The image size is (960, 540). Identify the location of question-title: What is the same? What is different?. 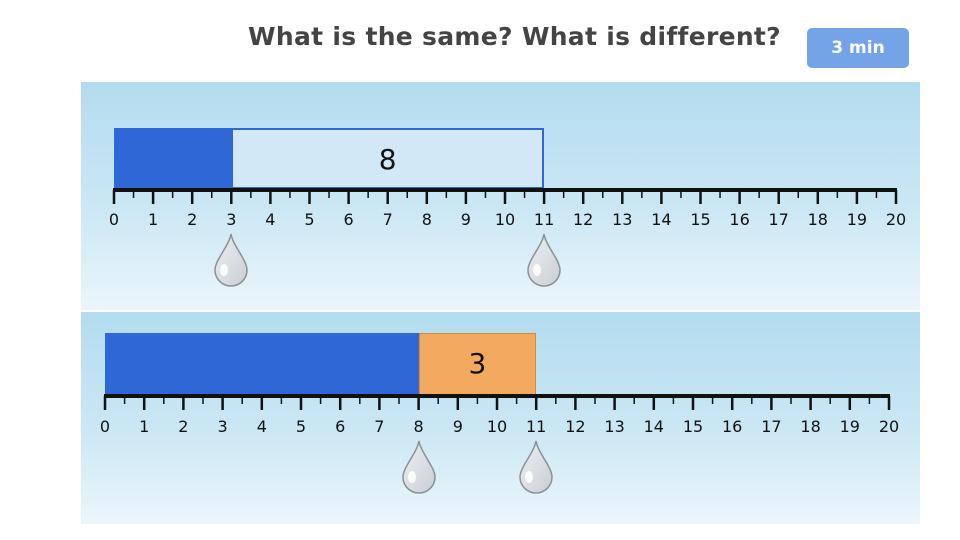
(514, 36).